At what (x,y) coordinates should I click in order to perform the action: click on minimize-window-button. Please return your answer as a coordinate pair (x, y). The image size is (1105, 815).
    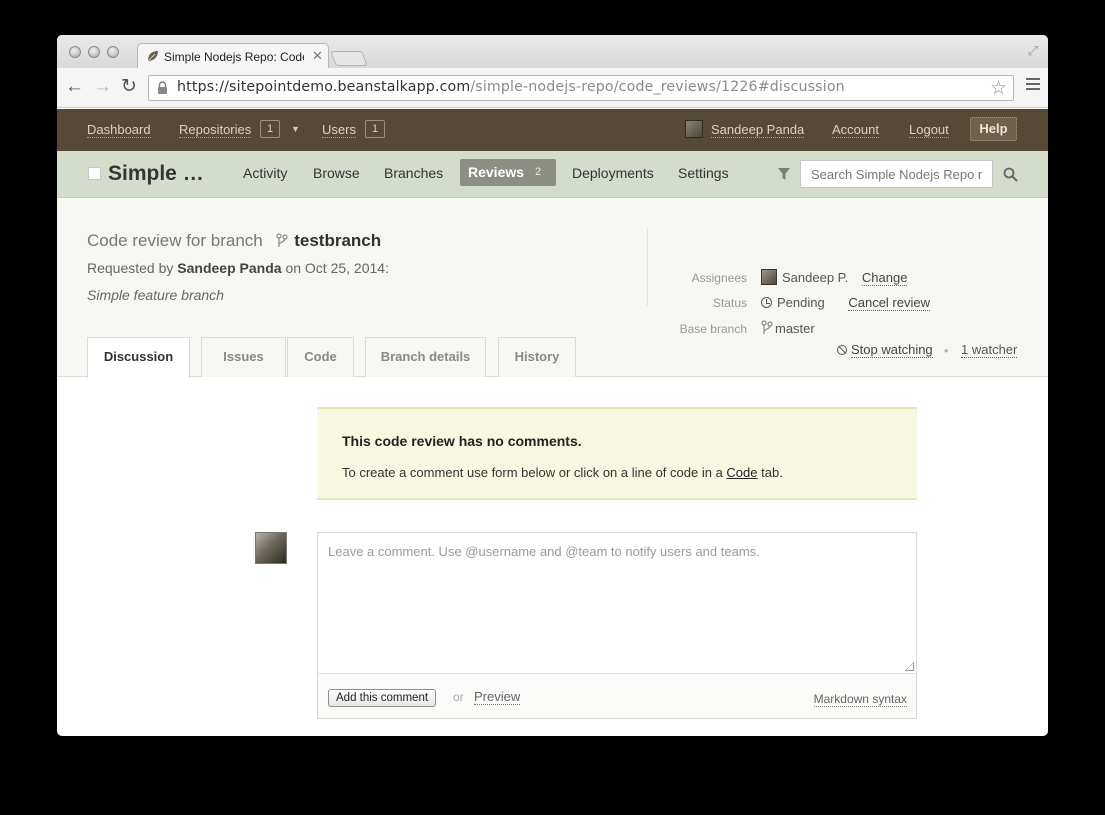
    Looking at the image, I should click on (94, 52).